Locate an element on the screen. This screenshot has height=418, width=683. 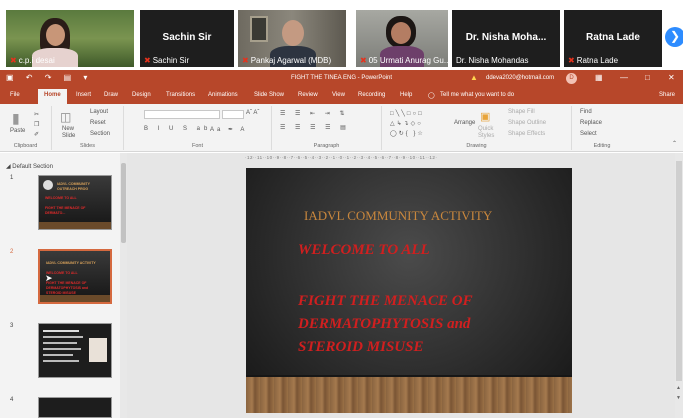
tell-me-box: Tell me what you want to do is located at coordinates (477, 95).